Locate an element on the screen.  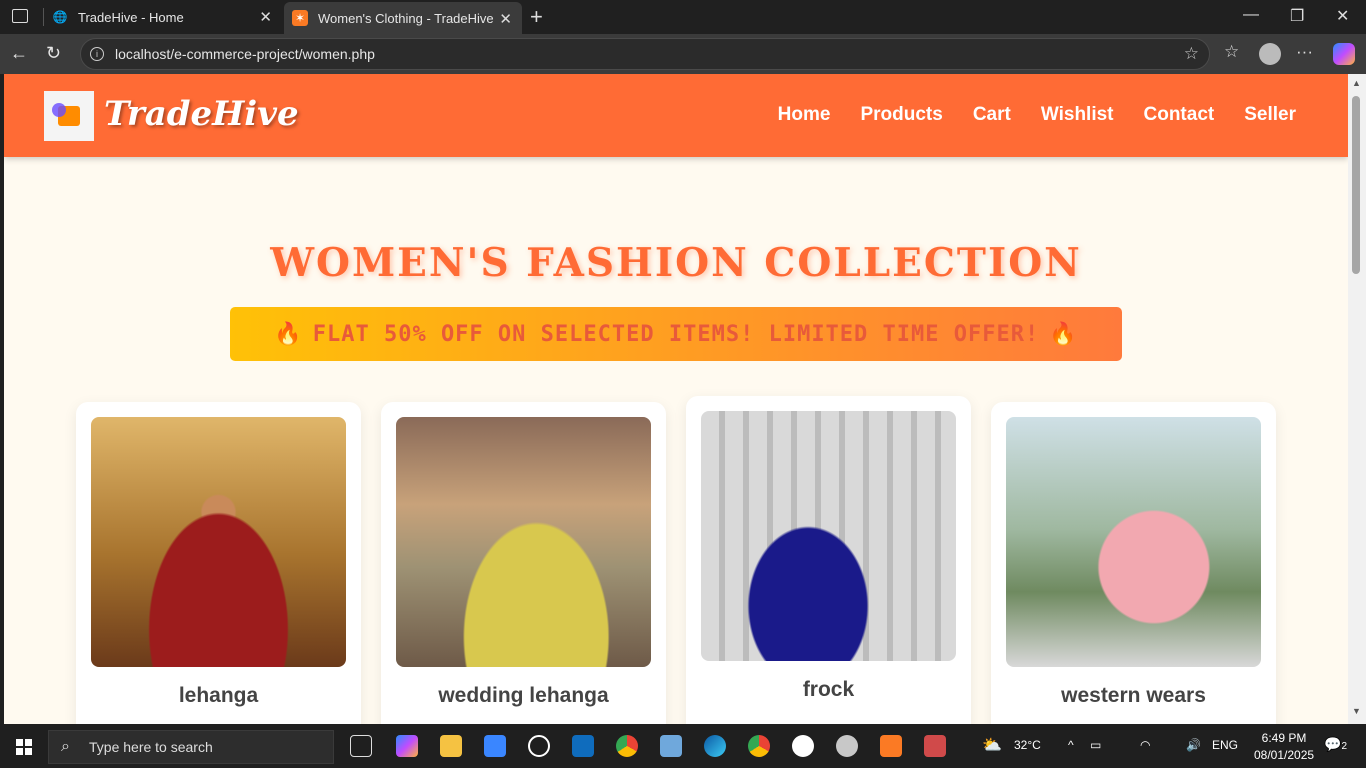
close-window-icon: ✕ is located at coordinates (1342, 16).